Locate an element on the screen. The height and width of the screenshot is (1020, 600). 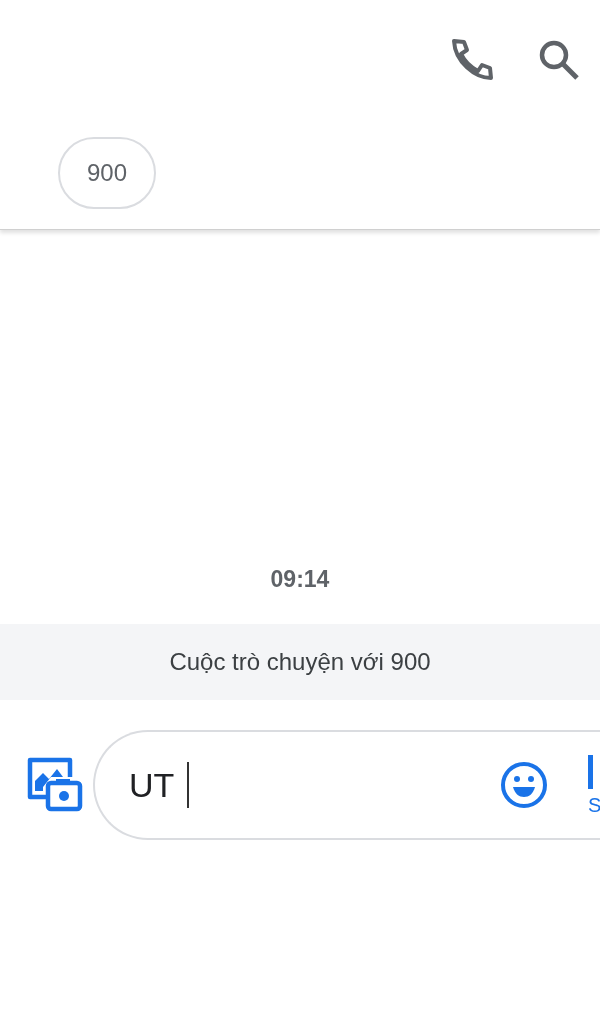
search-icon is located at coordinates (559, 60).